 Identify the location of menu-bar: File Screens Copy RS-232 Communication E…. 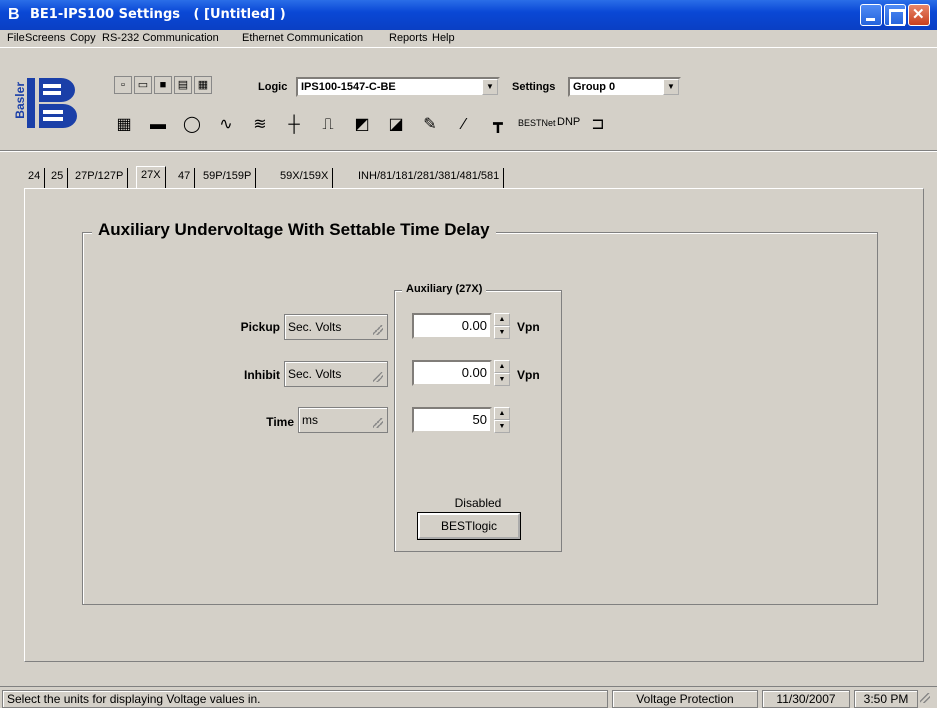
(468, 39).